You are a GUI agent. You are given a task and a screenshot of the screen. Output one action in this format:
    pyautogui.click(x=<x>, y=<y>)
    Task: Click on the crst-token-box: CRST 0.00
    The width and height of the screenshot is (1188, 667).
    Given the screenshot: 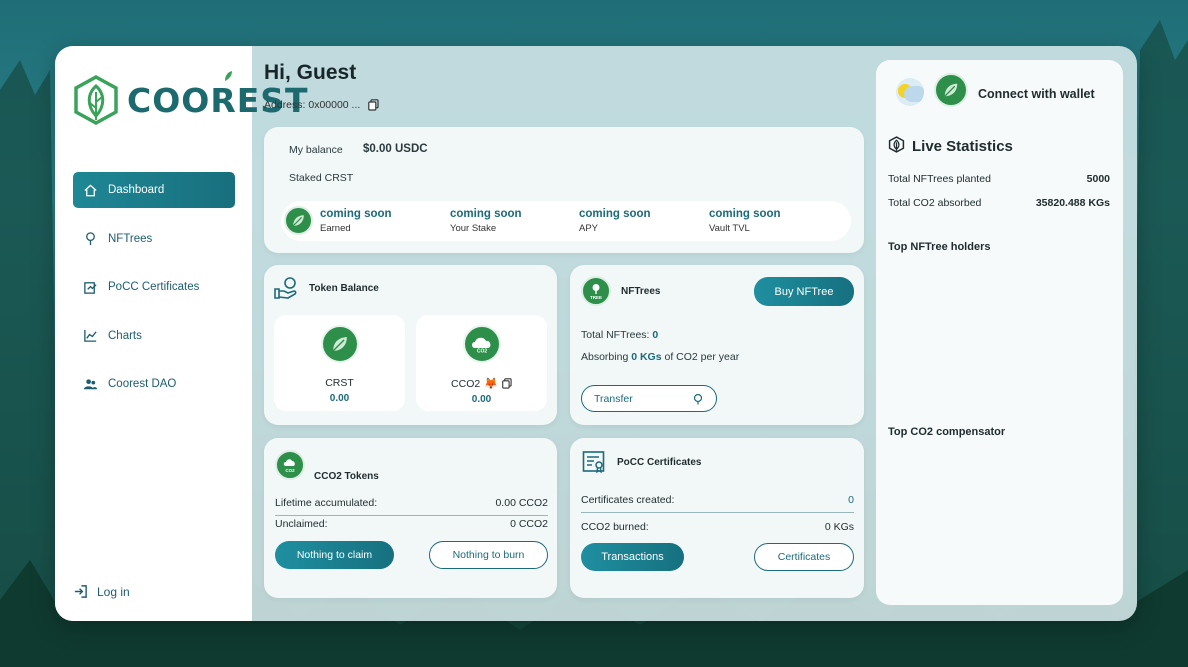 What is the action you would take?
    pyautogui.click(x=339, y=363)
    